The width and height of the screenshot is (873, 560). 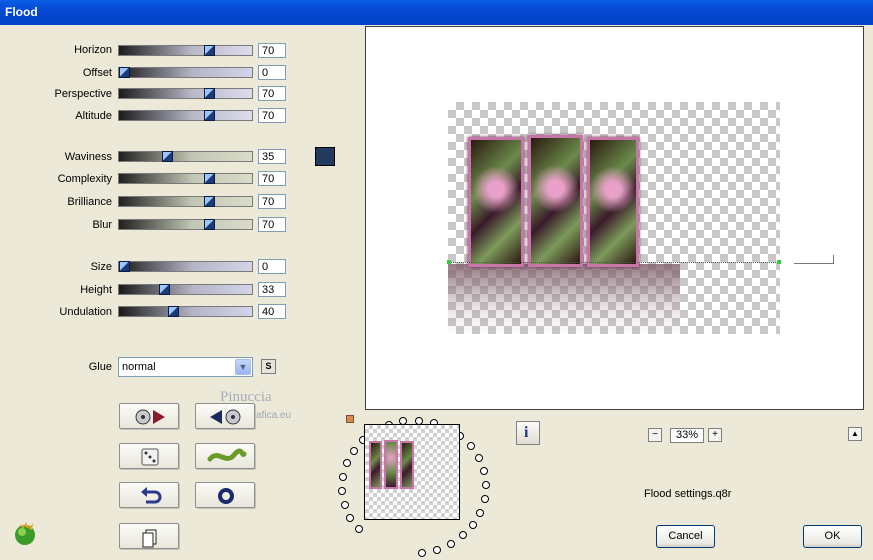 I want to click on zoom-value: 33%, so click(x=687, y=435).